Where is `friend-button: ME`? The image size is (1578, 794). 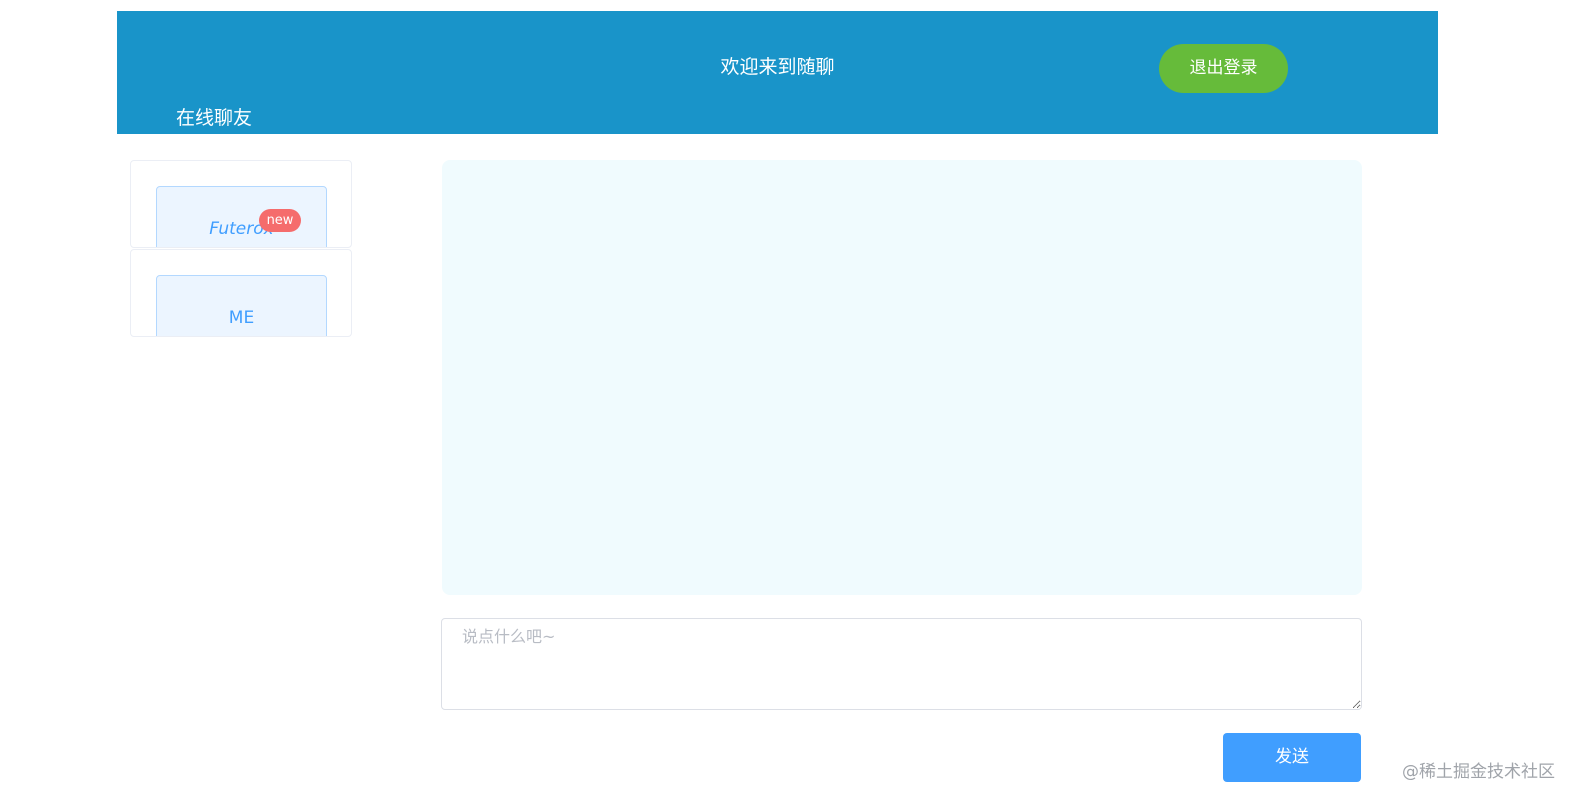 friend-button: ME is located at coordinates (241, 305).